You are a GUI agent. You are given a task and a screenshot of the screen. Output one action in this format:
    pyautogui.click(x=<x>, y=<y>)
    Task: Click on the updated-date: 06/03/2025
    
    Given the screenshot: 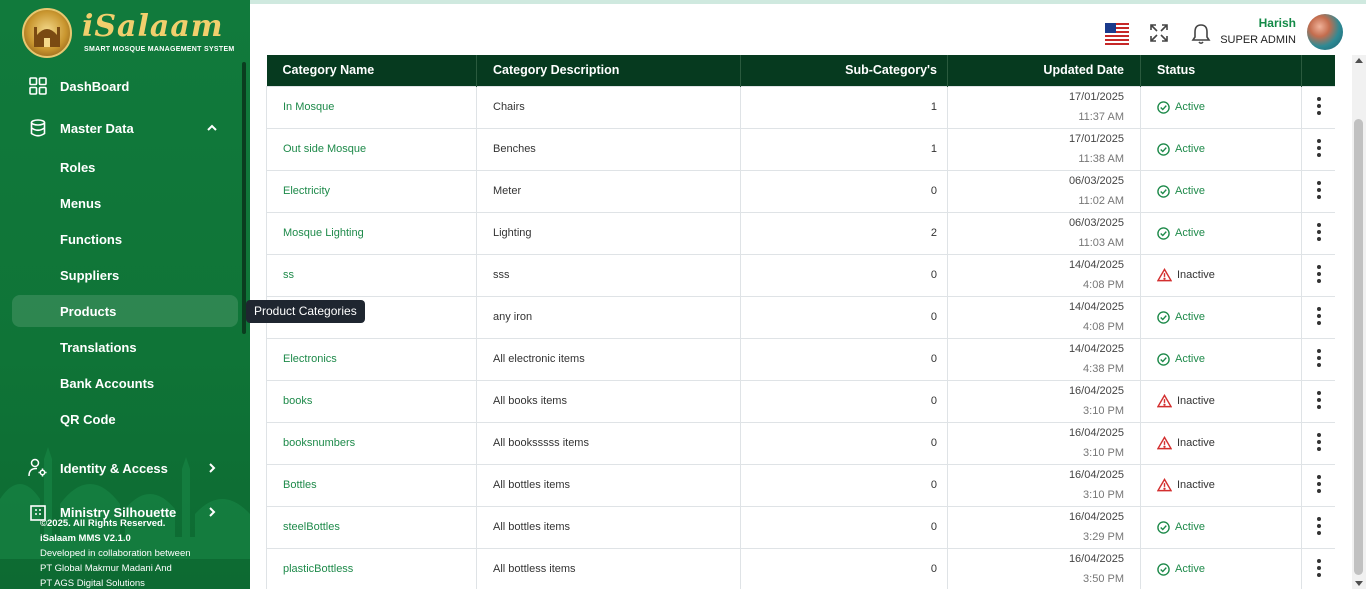 What is the action you would take?
    pyautogui.click(x=1096, y=181)
    